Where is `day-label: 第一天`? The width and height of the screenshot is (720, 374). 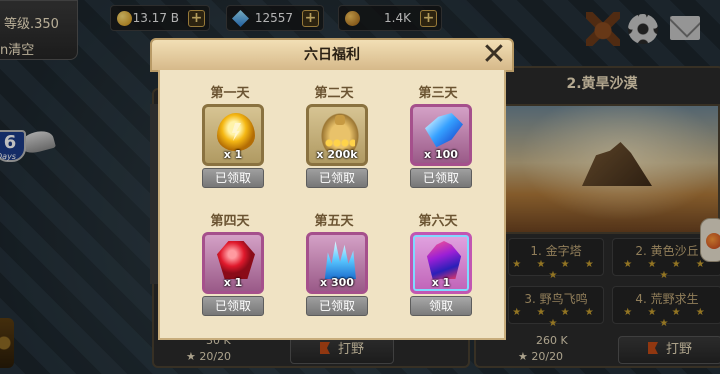
day-label: 第一天 is located at coordinates (230, 93).